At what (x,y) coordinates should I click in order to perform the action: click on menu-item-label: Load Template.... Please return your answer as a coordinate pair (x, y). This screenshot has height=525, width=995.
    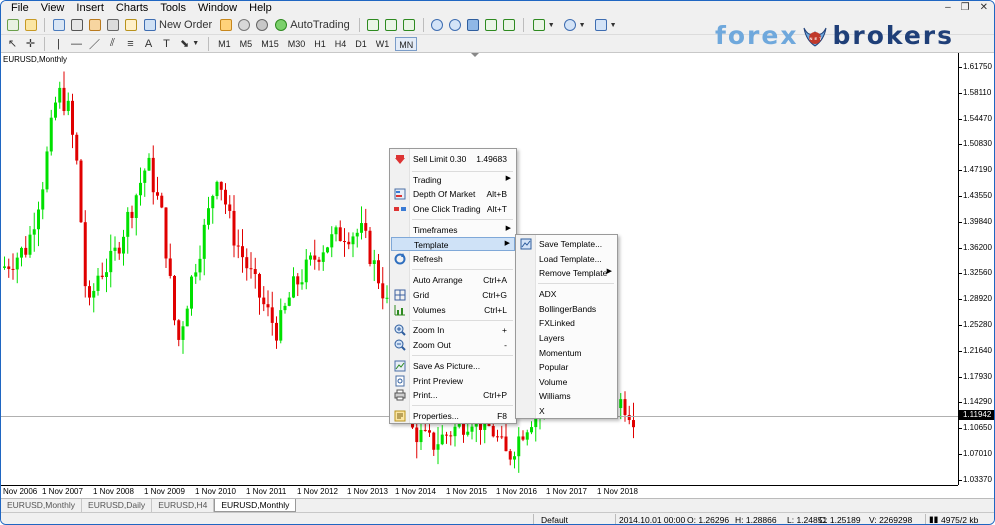
    Looking at the image, I should click on (570, 259).